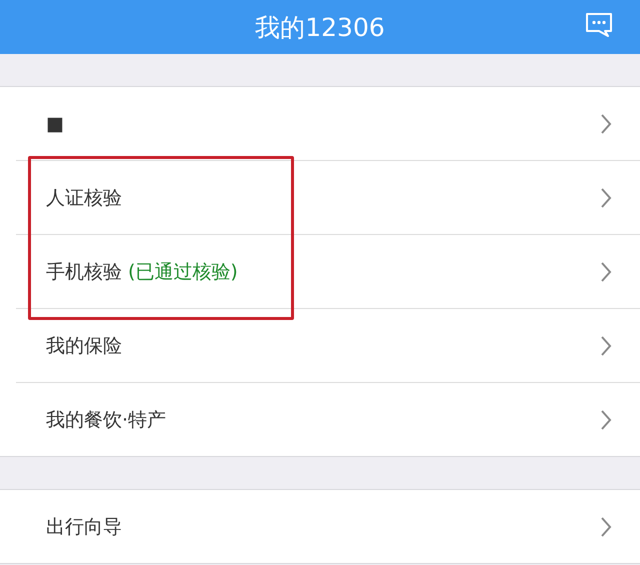 This screenshot has width=640, height=565. What do you see at coordinates (84, 527) in the screenshot?
I see `menu-item-label: 出行向导` at bounding box center [84, 527].